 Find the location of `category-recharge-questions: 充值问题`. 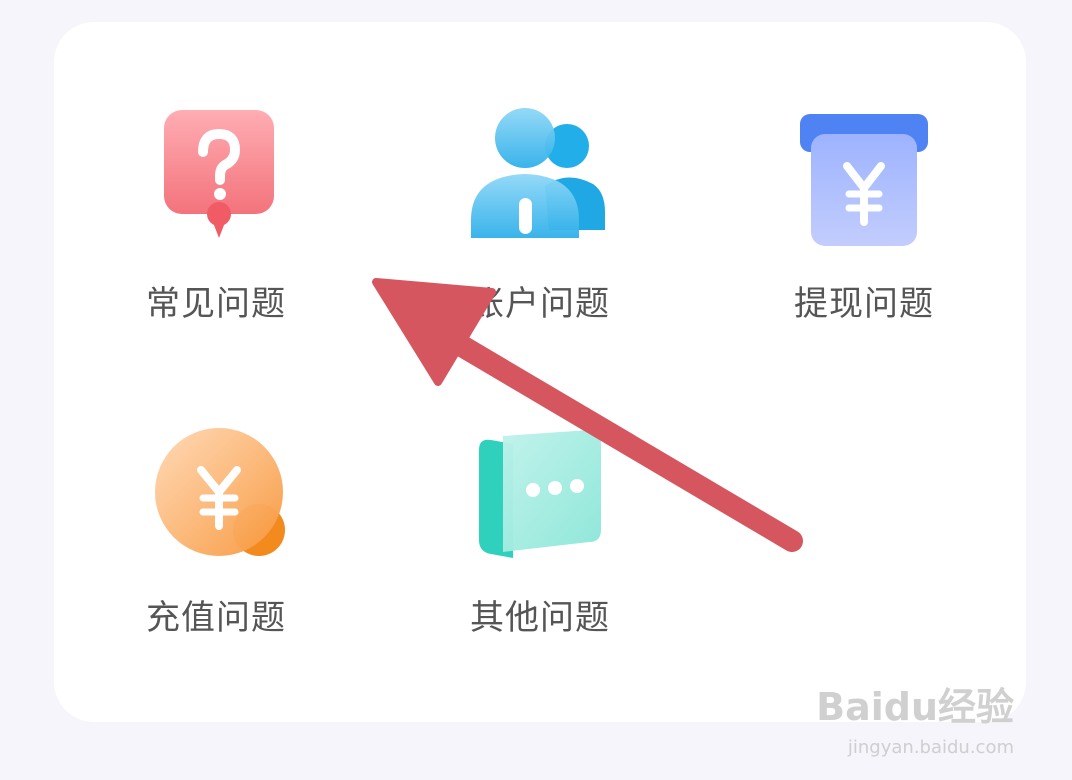

category-recharge-questions: 充值问题 is located at coordinates (216, 552).